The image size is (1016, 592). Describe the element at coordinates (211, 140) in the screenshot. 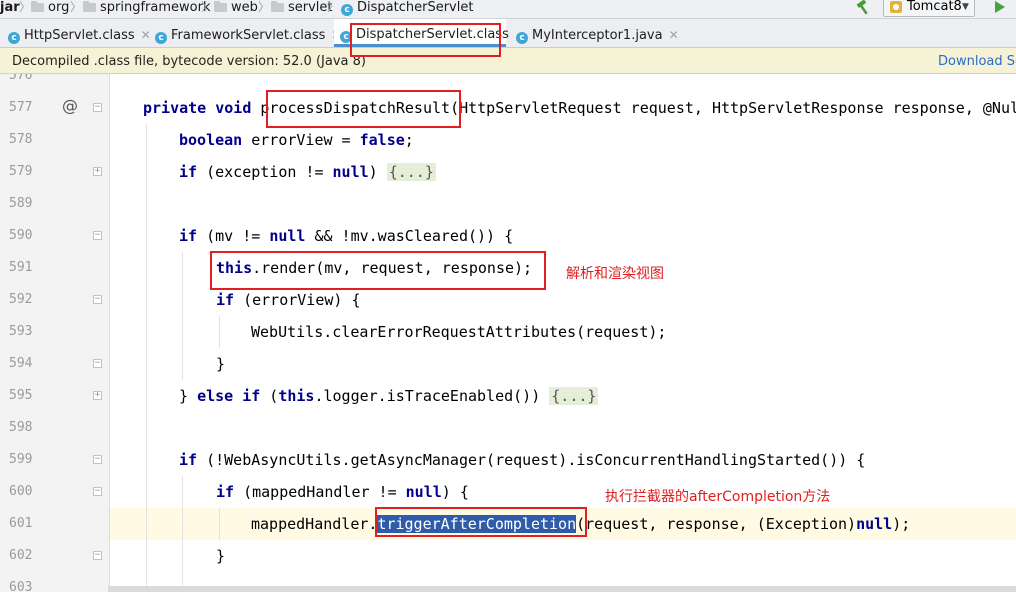

I see `keyword: boolean` at that location.